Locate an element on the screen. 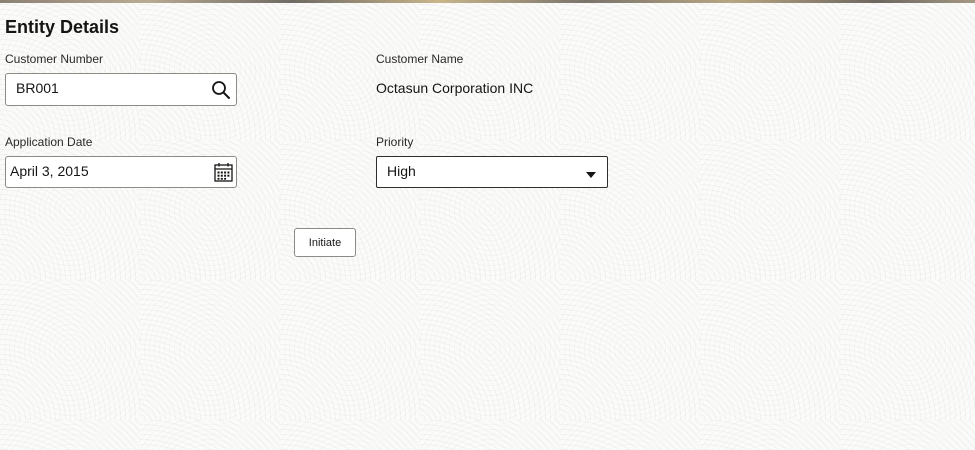  customer-name-label: Customer Name is located at coordinates (420, 59).